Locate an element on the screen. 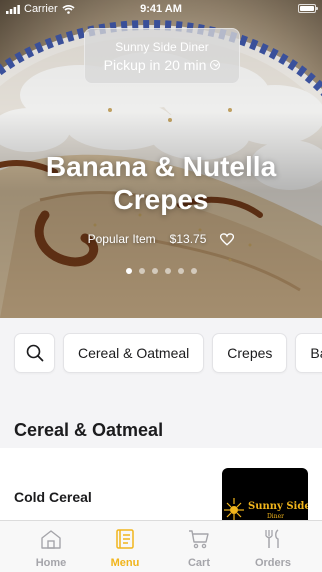 The width and height of the screenshot is (322, 572). featured-item-price: $13.75 is located at coordinates (188, 239).